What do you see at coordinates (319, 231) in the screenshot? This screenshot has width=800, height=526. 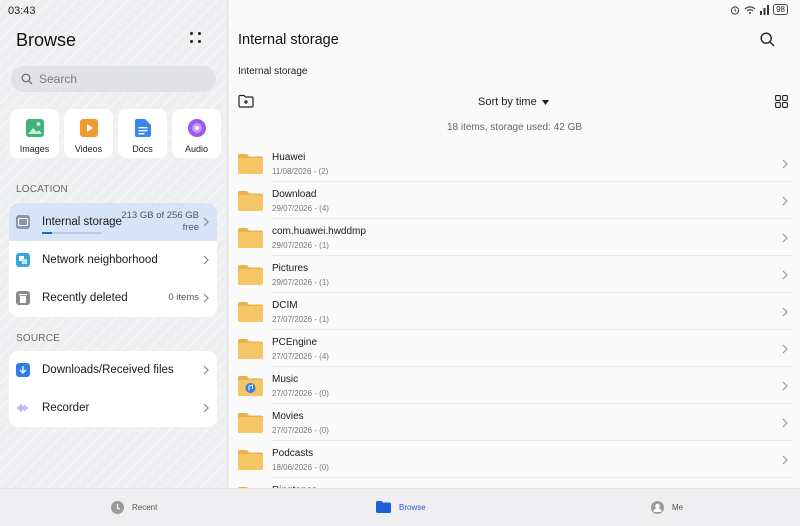 I see `file-name: com.huawei.hwddmp` at bounding box center [319, 231].